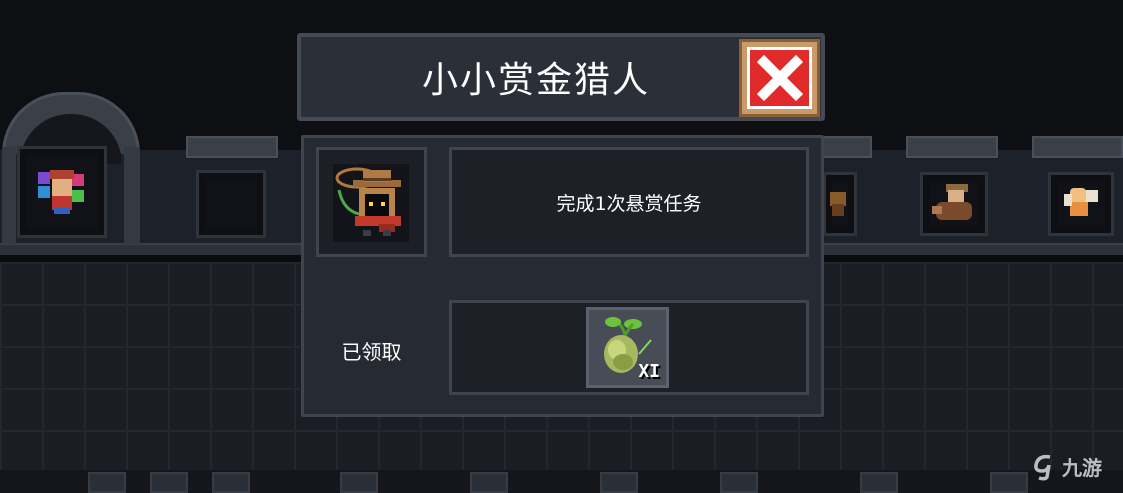  What do you see at coordinates (371, 352) in the screenshot?
I see `claim-status: 已领取` at bounding box center [371, 352].